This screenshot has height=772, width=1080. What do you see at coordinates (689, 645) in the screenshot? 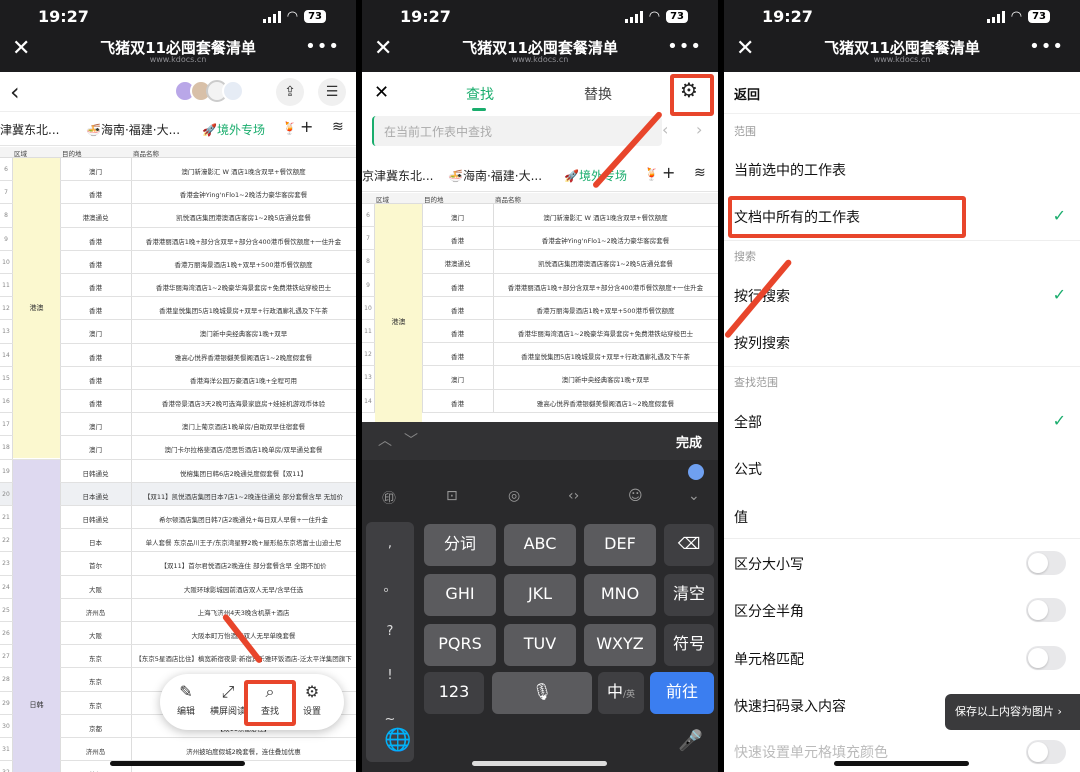
I see `symbol-key: 符号` at bounding box center [689, 645].